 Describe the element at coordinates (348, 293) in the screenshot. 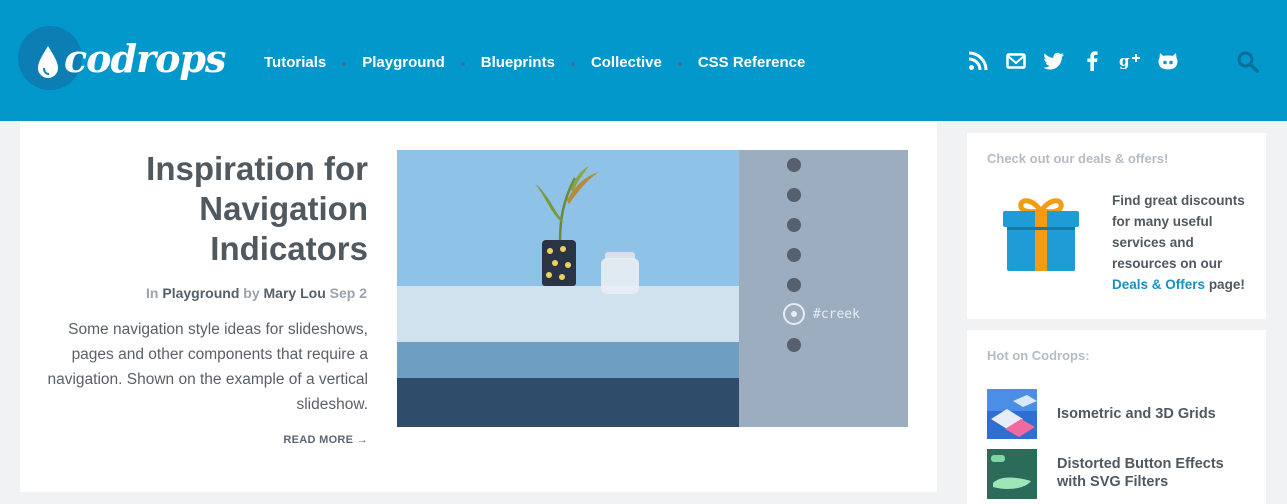

I see `article-date: Sep 2` at that location.